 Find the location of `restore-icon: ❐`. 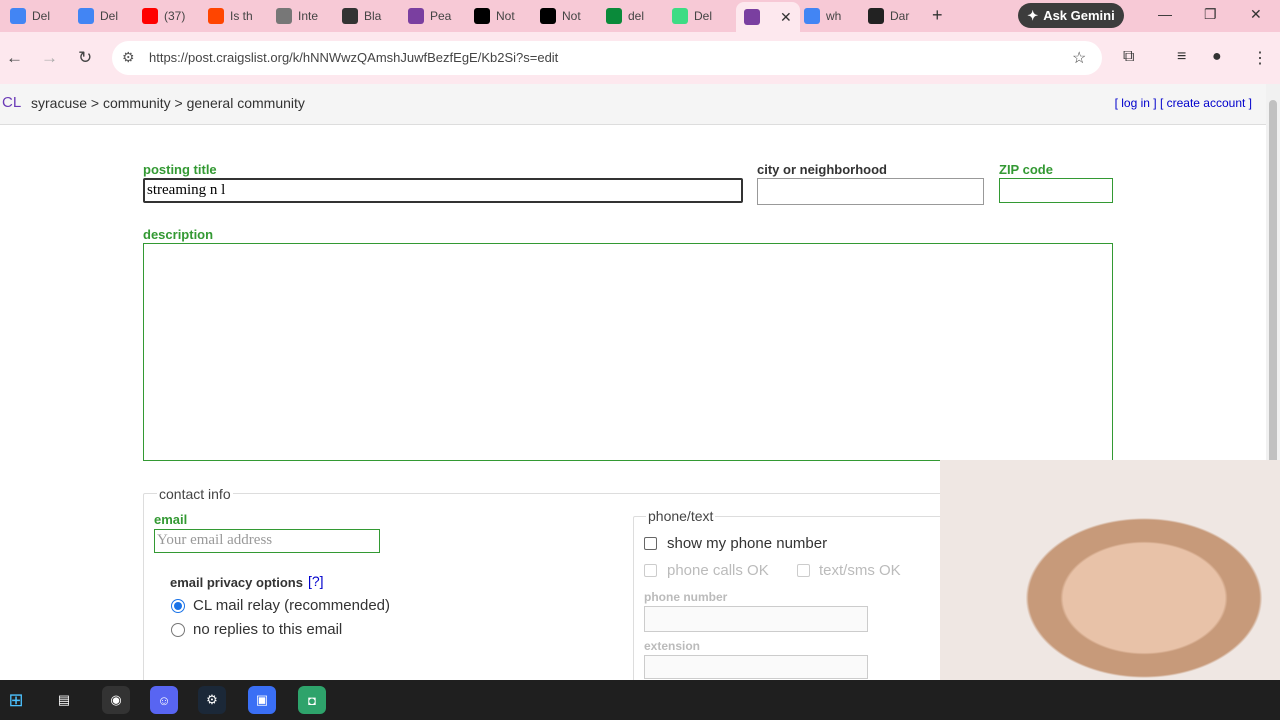

restore-icon: ❐ is located at coordinates (1210, 14).